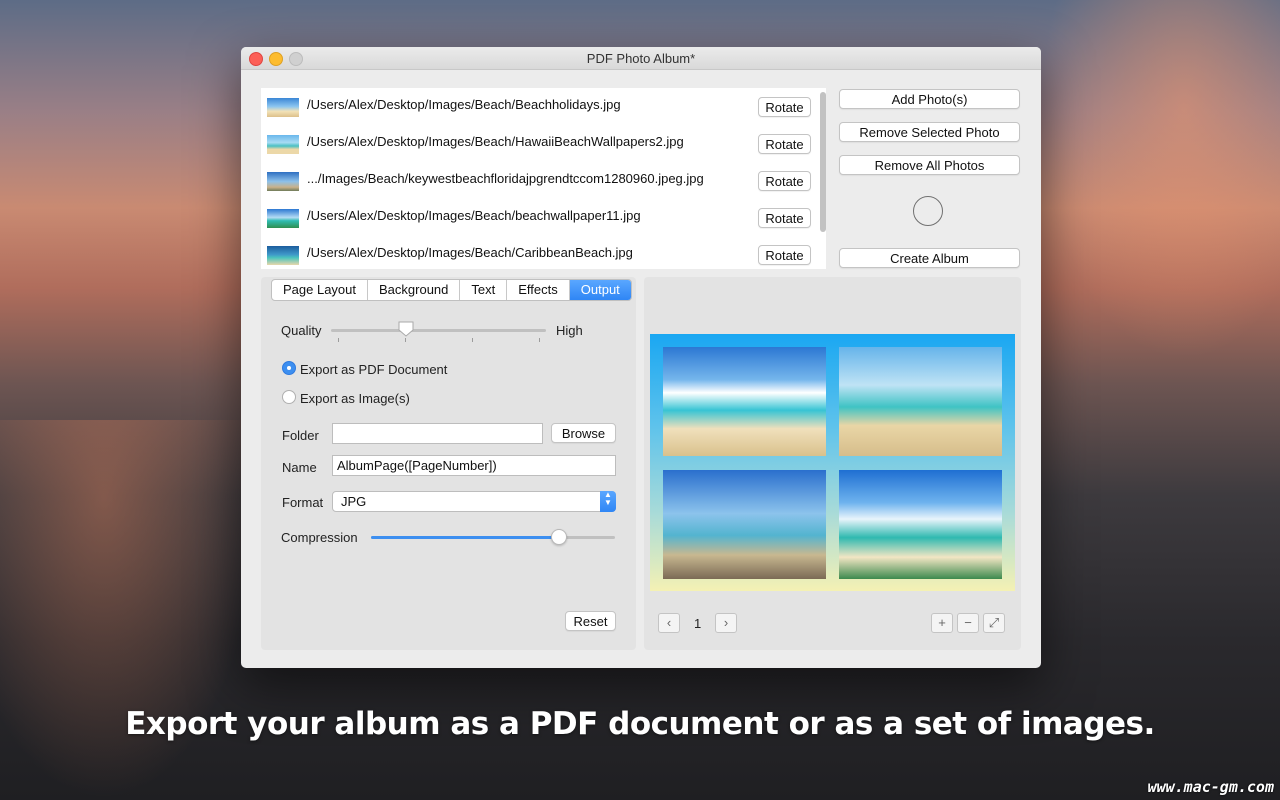  What do you see at coordinates (558, 537) in the screenshot?
I see `compression-slider-knob` at bounding box center [558, 537].